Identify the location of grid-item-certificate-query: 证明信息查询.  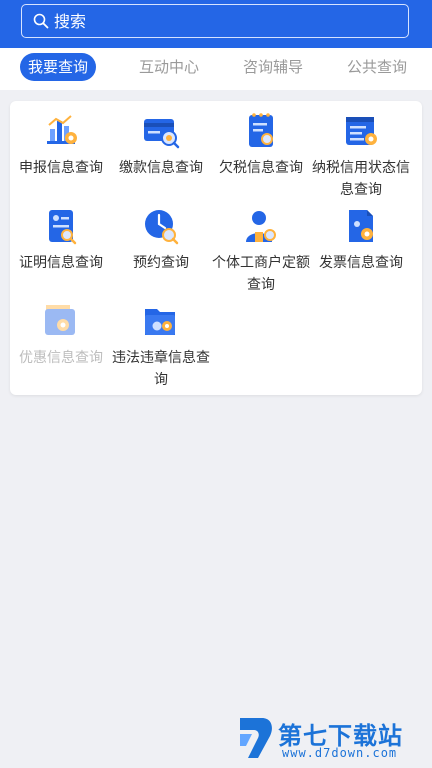
(61, 240).